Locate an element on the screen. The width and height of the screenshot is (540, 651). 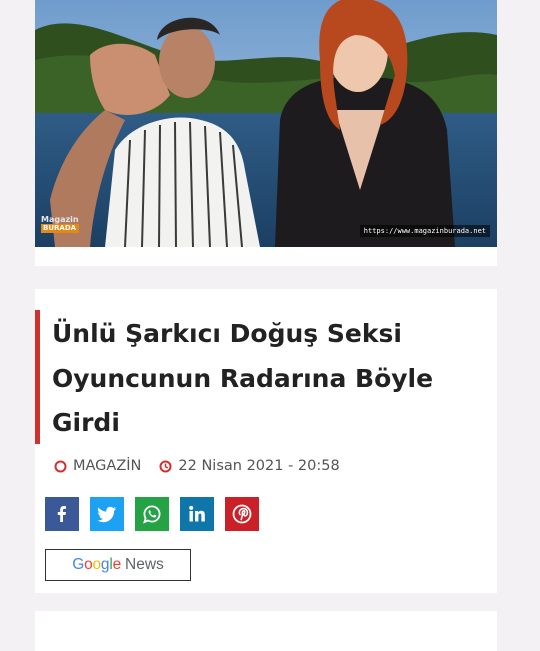
share-facebook-button is located at coordinates (62, 514).